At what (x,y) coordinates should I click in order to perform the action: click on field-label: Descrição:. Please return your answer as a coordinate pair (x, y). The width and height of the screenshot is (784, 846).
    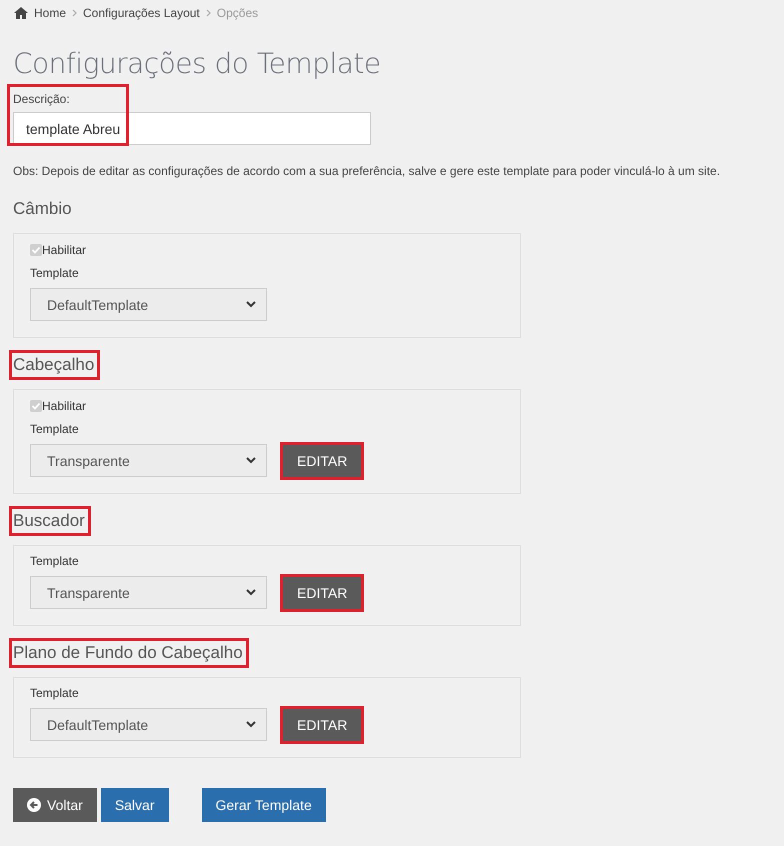
    Looking at the image, I should click on (42, 99).